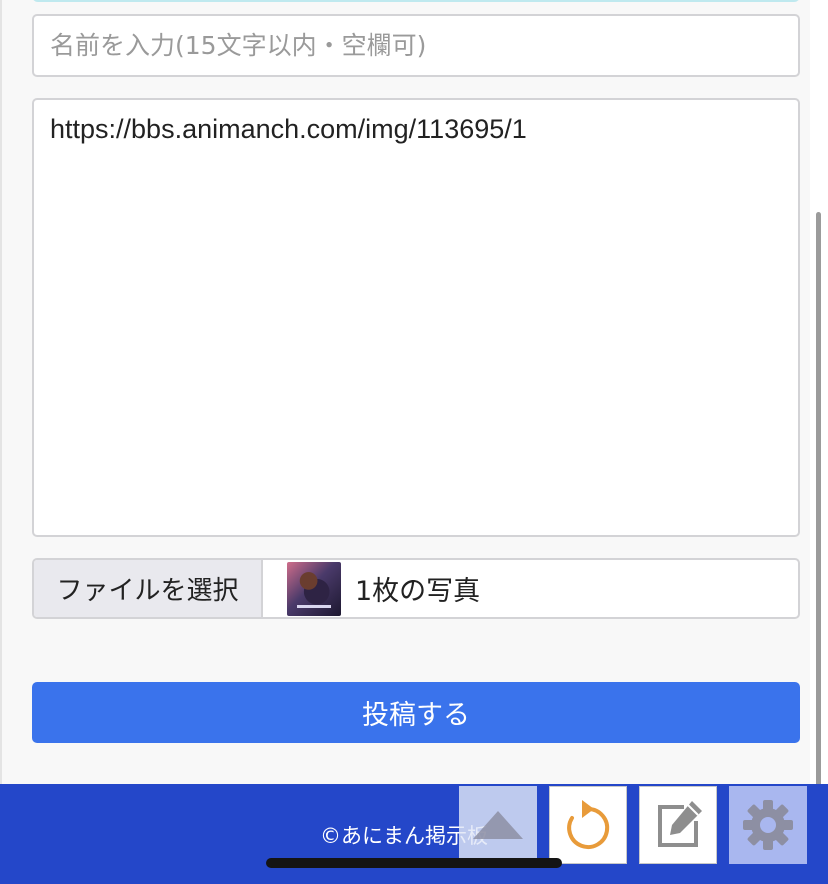 The height and width of the screenshot is (884, 828). I want to click on reload-button, so click(588, 825).